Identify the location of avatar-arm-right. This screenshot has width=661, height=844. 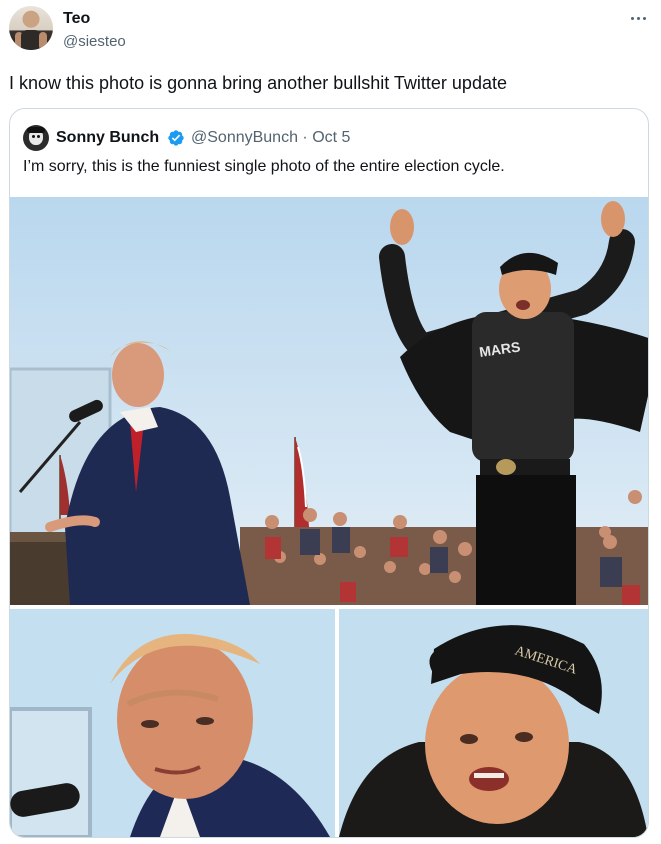
(43, 41).